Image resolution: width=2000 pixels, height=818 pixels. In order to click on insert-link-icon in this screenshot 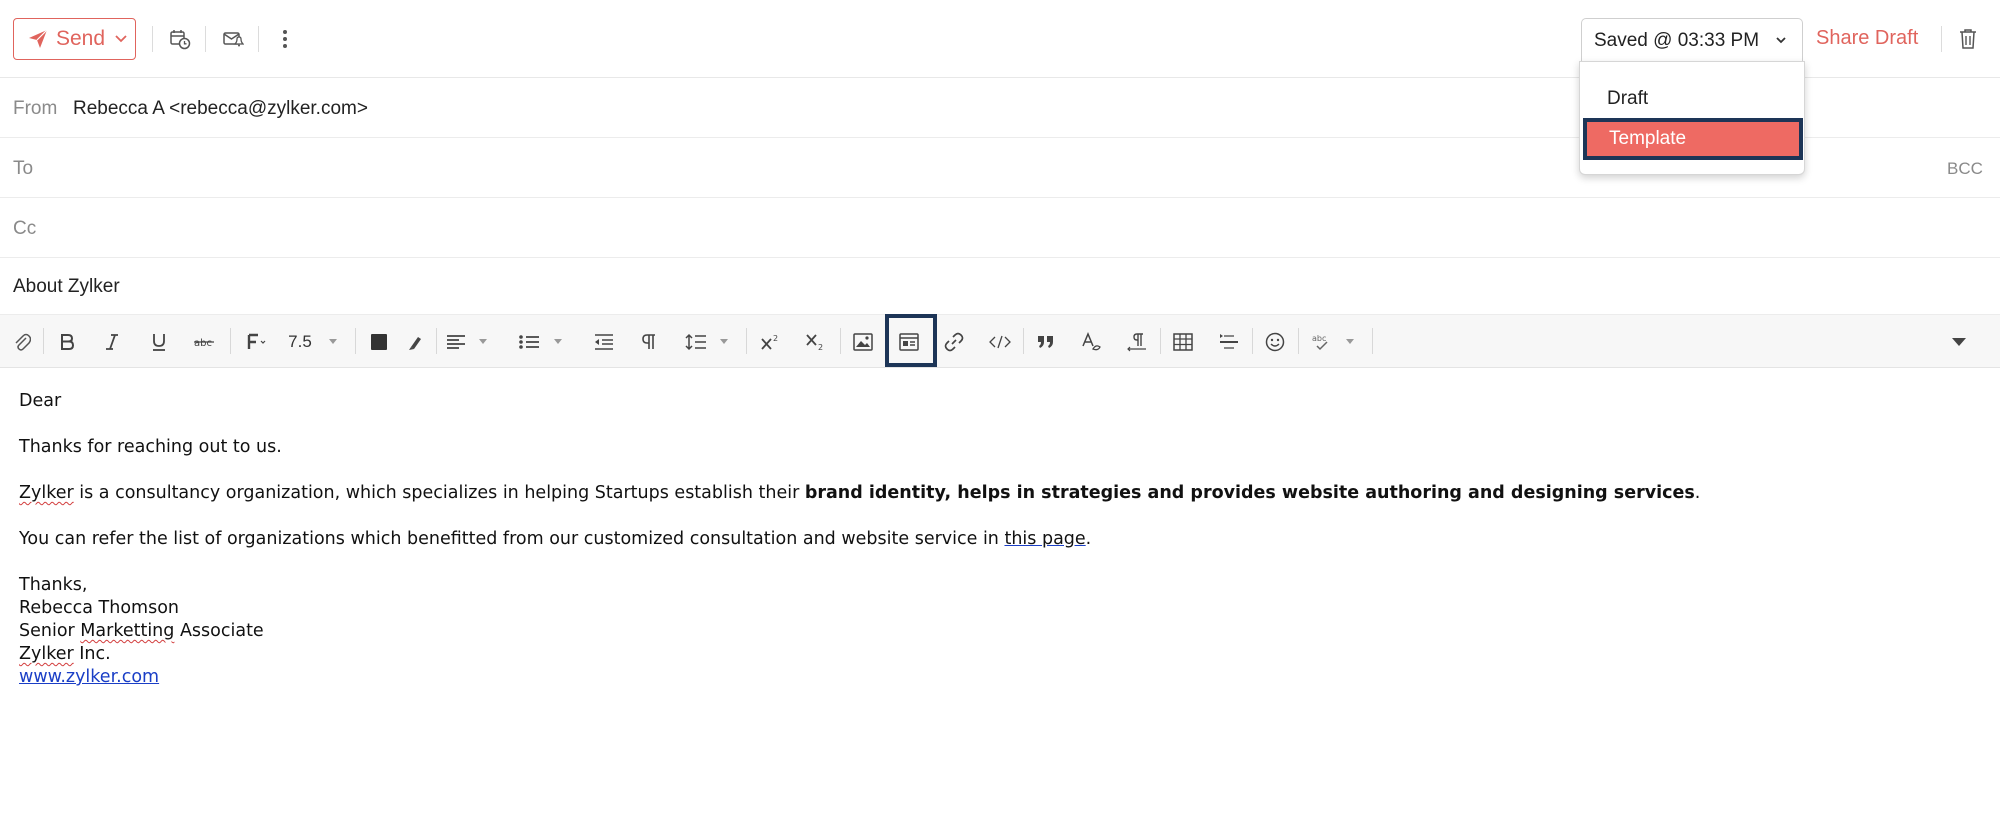, I will do `click(954, 342)`.